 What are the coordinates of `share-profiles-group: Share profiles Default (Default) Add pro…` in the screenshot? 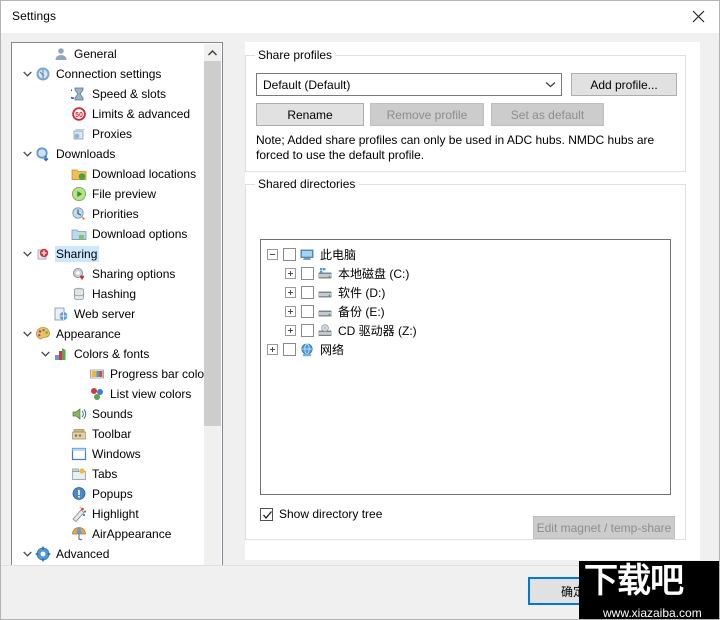 It's located at (465, 110).